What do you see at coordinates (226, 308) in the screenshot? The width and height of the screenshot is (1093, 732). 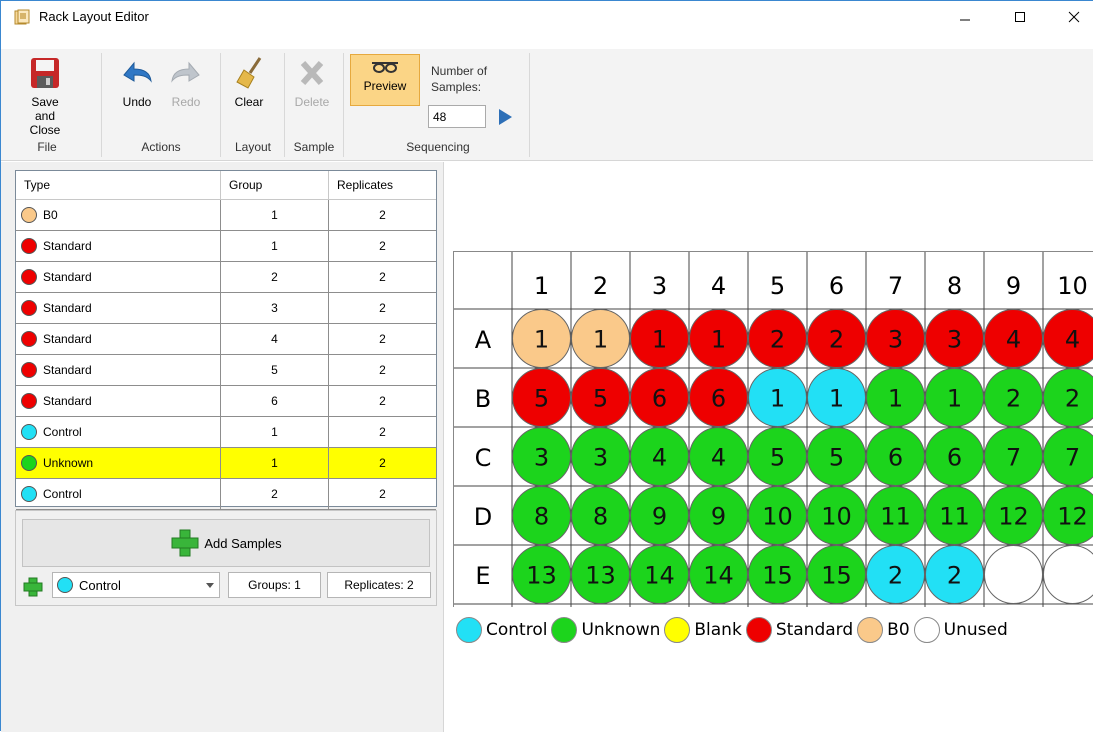 I see `table-row: Standard32` at bounding box center [226, 308].